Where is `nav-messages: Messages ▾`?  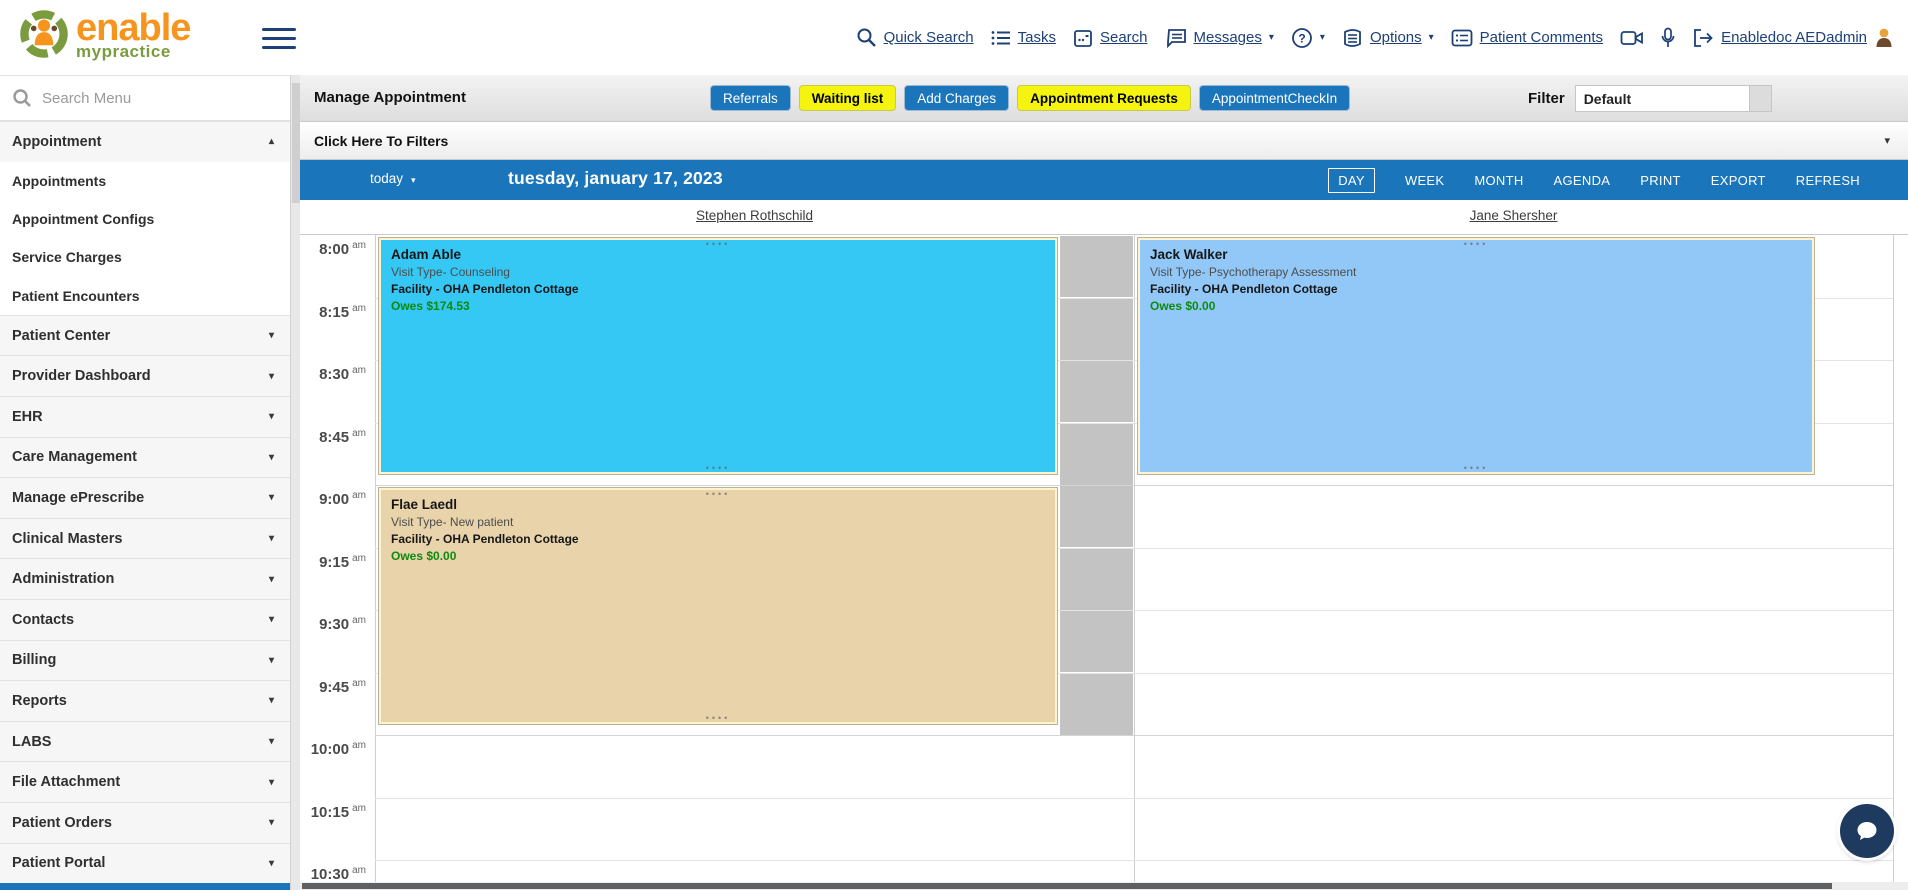
nav-messages: Messages ▾ is located at coordinates (1219, 38).